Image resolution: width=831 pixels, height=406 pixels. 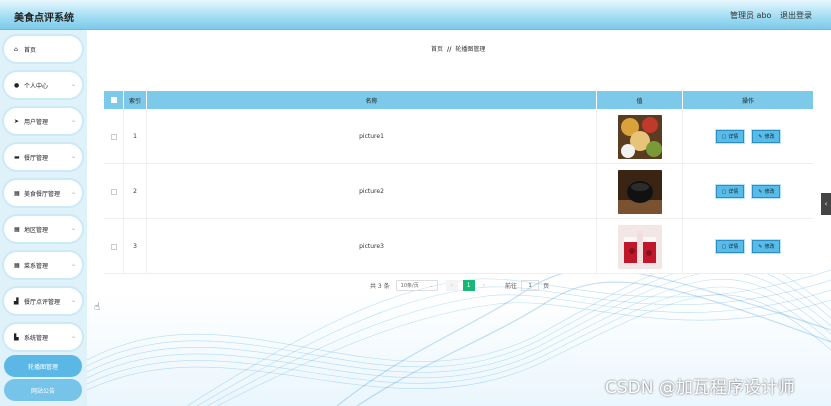 I want to click on page-size-select: 10条/页 ⌄, so click(x=416, y=285).